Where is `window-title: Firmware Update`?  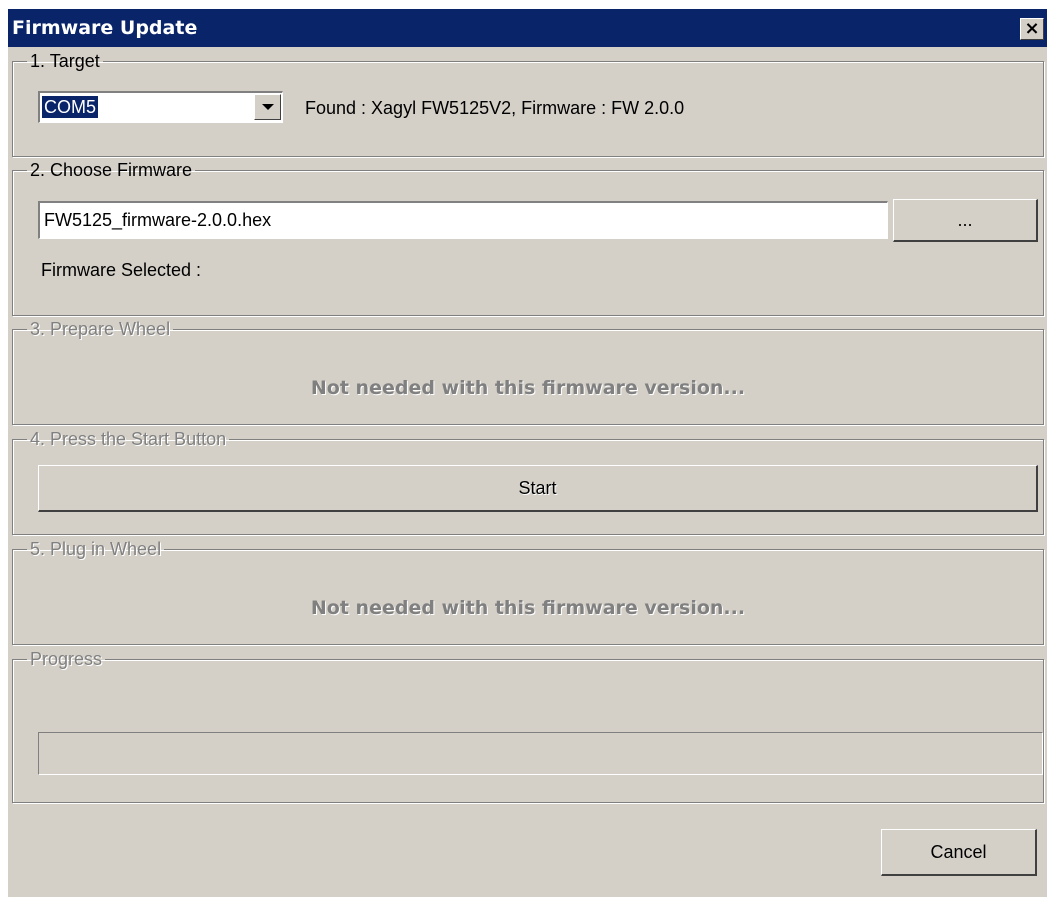
window-title: Firmware Update is located at coordinates (105, 28).